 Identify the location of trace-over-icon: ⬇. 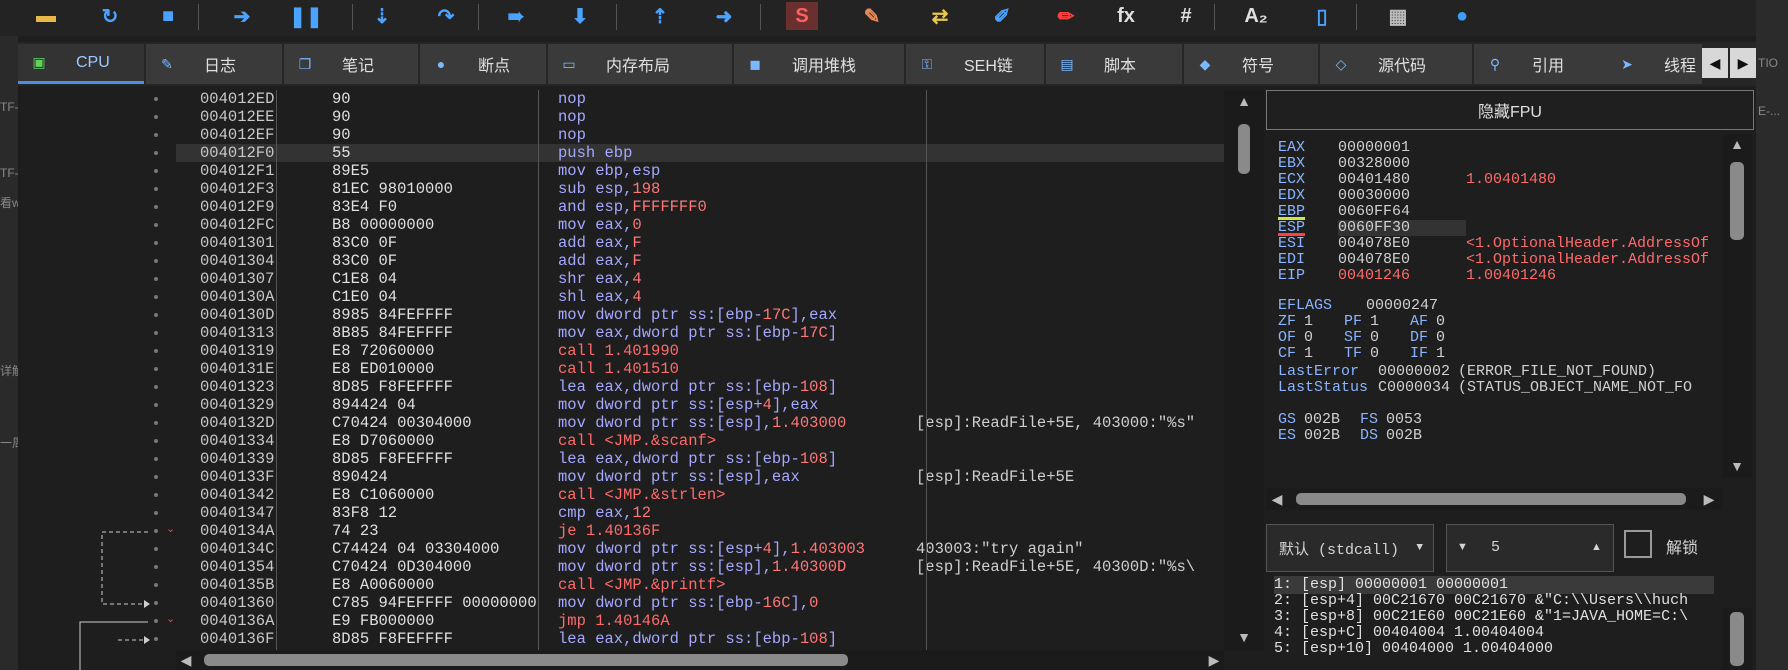
(580, 16).